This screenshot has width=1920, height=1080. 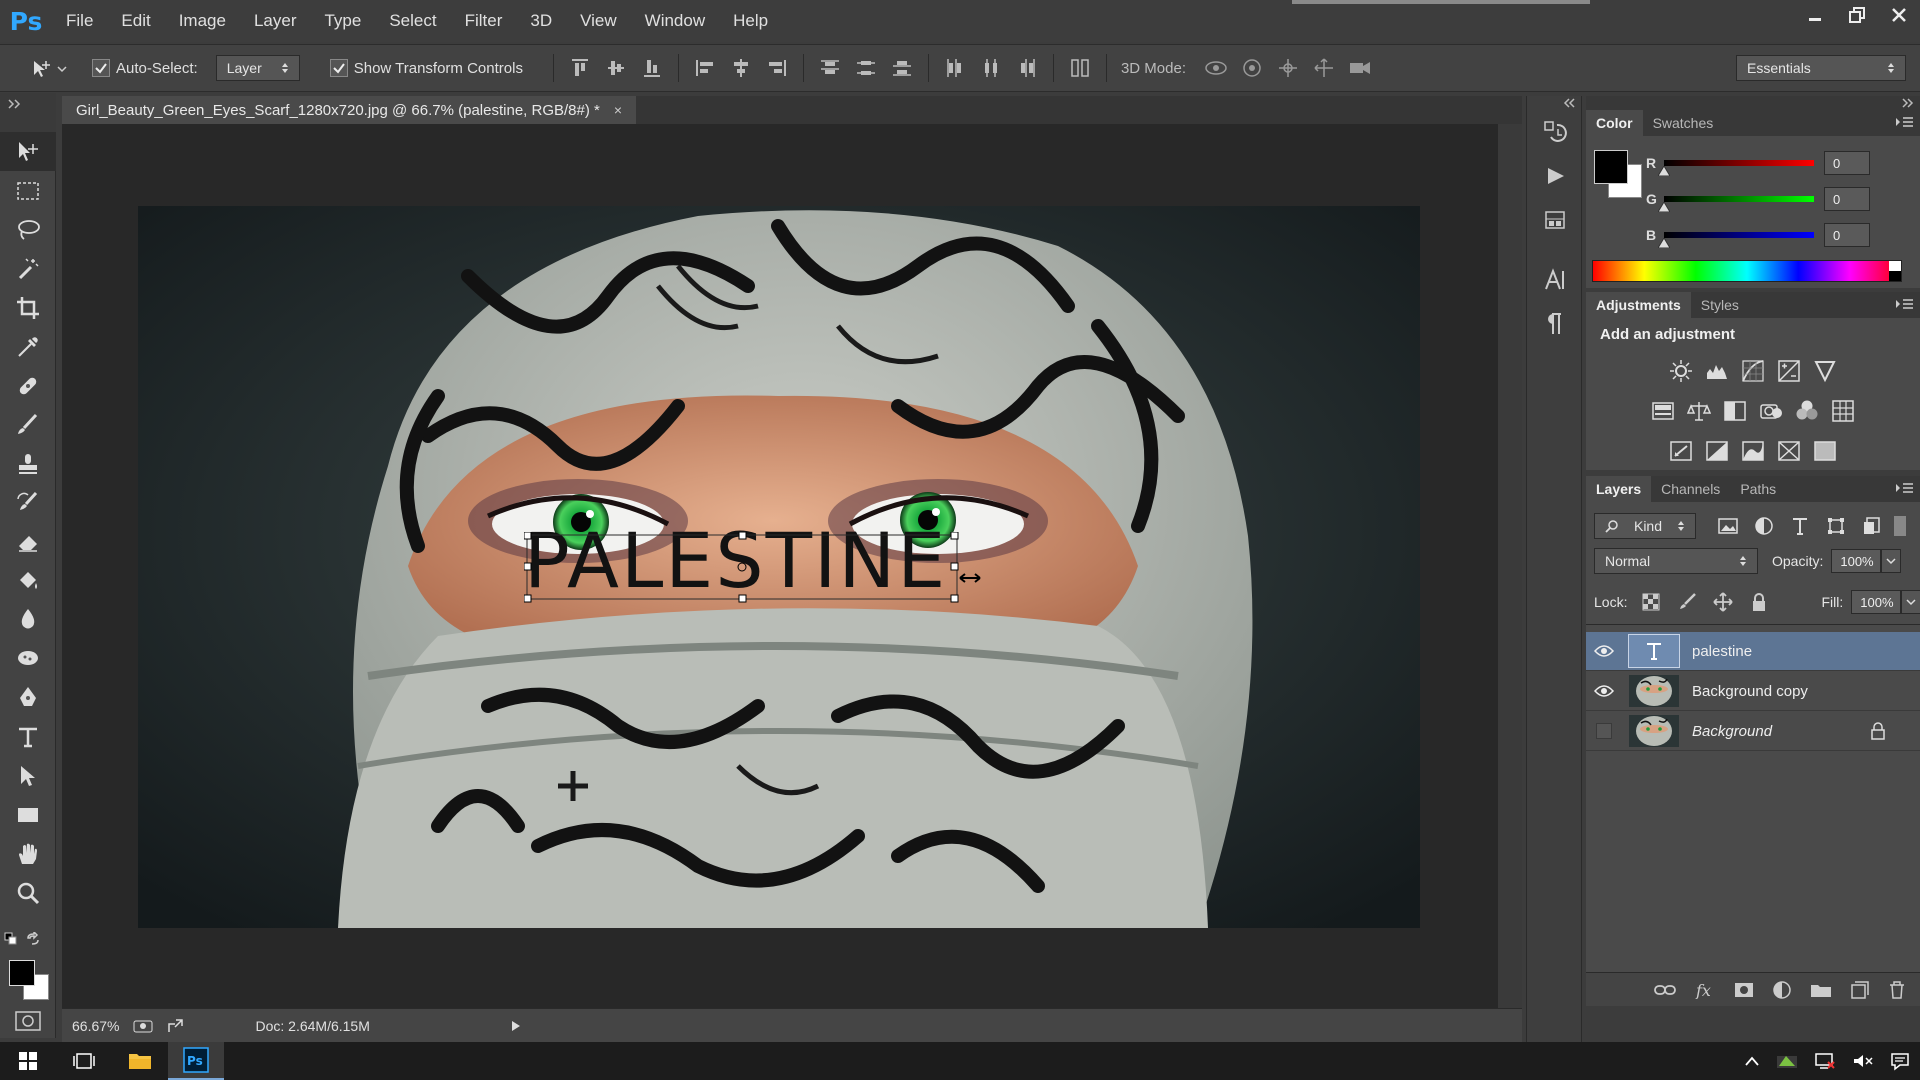 I want to click on paragraph-panel-button, so click(x=1555, y=324).